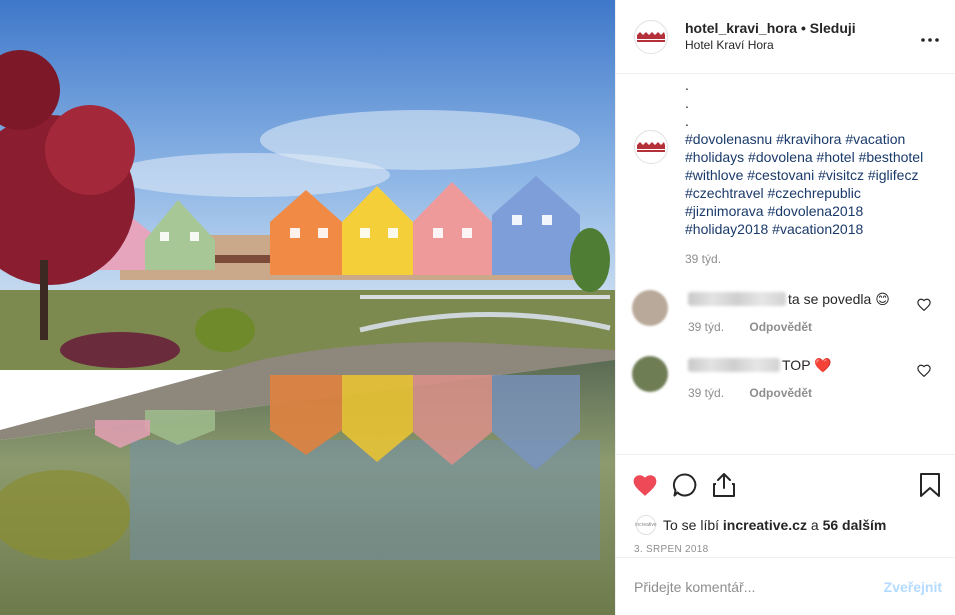  Describe the element at coordinates (930, 485) in the screenshot. I see `bookmark-icon` at that location.